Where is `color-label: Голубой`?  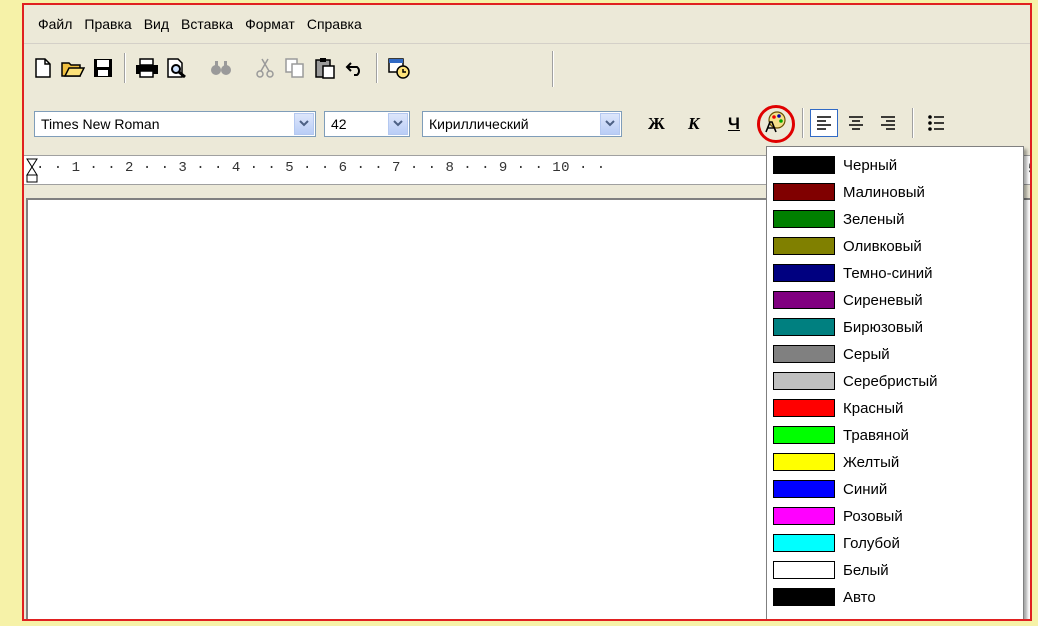
color-label: Голубой is located at coordinates (871, 543).